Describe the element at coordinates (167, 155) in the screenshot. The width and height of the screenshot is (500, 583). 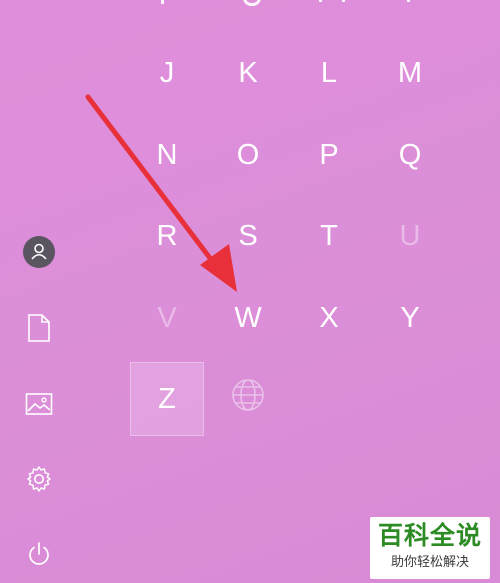
I see `letter-tile-n: N` at that location.